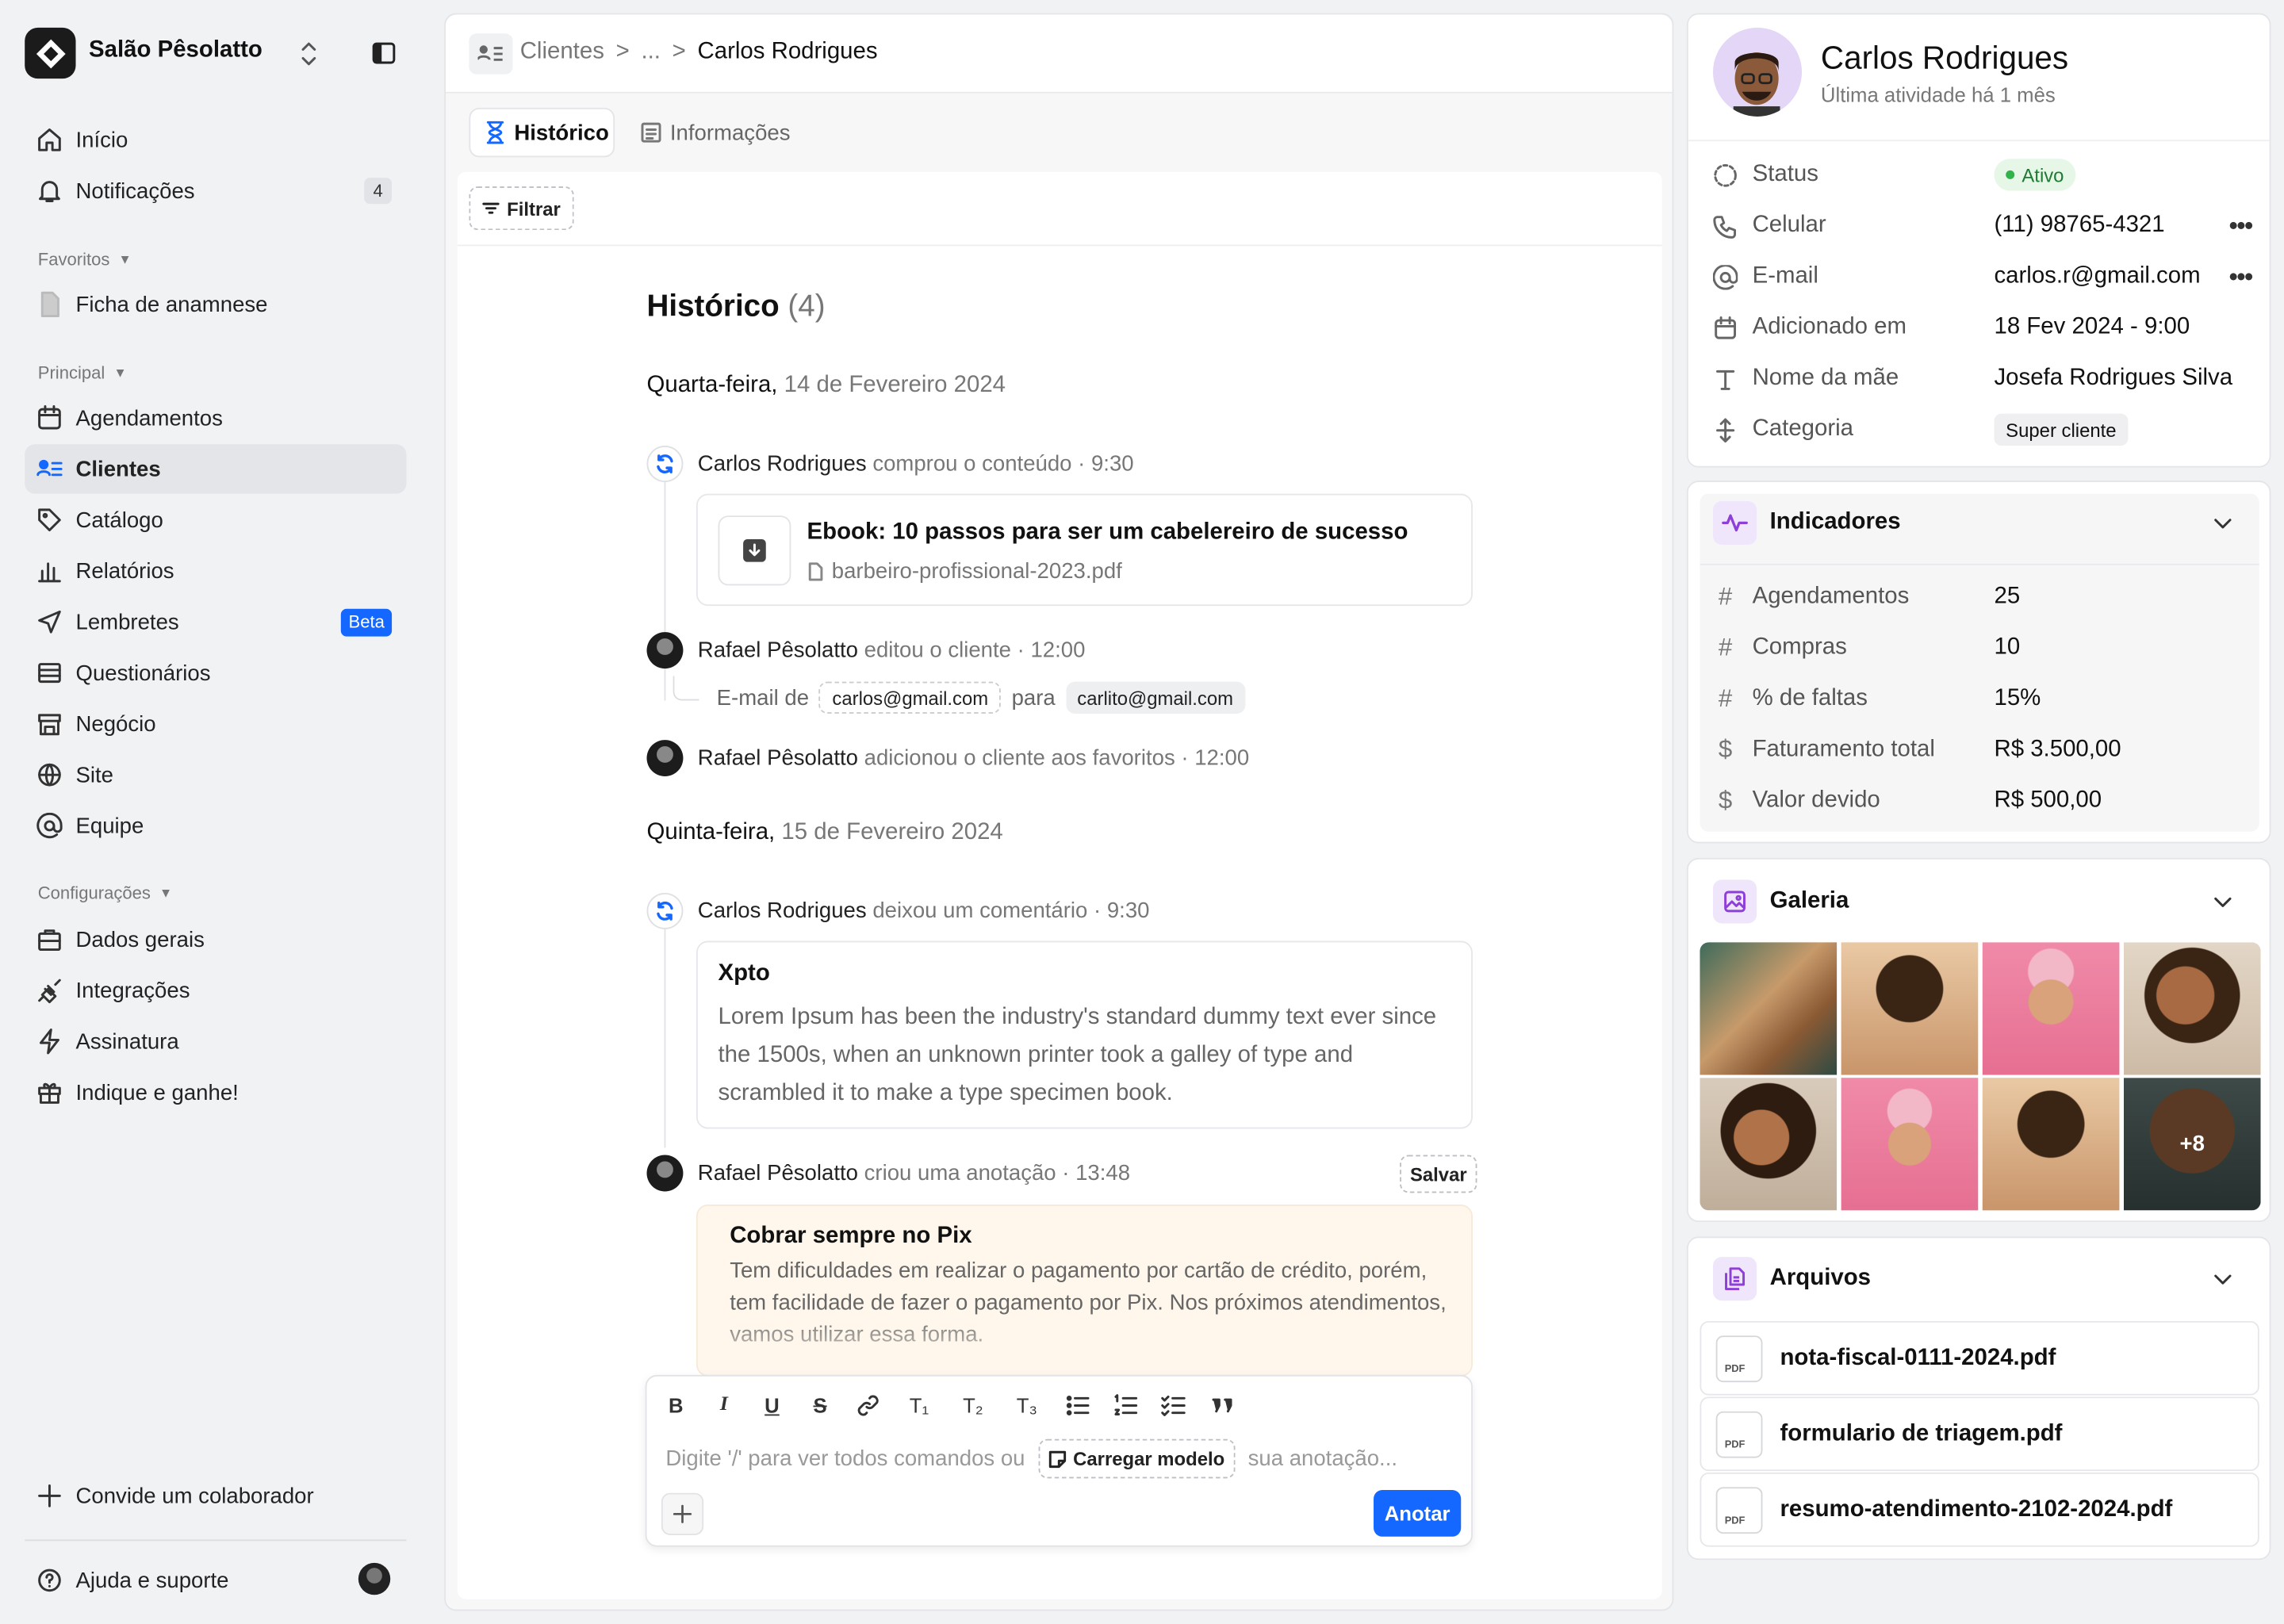  I want to click on status-badge: Ativo, so click(2035, 175).